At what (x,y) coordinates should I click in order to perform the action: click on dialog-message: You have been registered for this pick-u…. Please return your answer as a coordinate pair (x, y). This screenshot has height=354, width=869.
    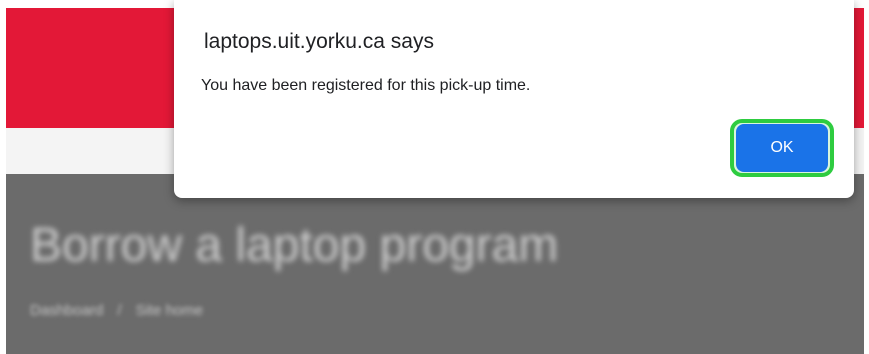
    Looking at the image, I should click on (366, 85).